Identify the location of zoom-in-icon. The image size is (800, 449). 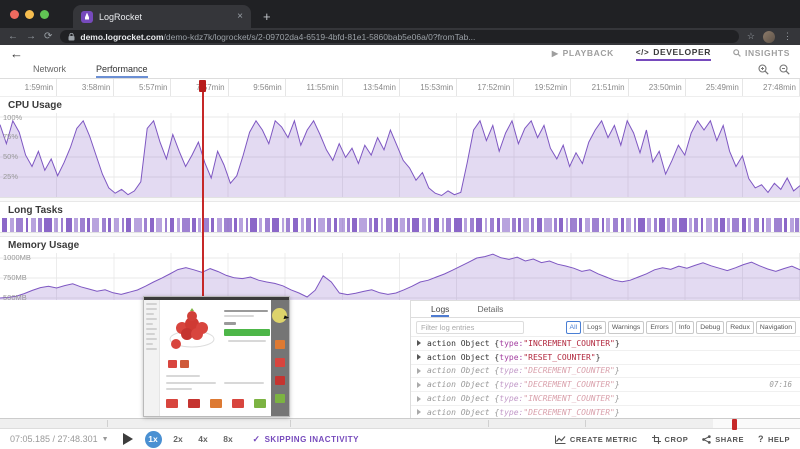
(763, 69).